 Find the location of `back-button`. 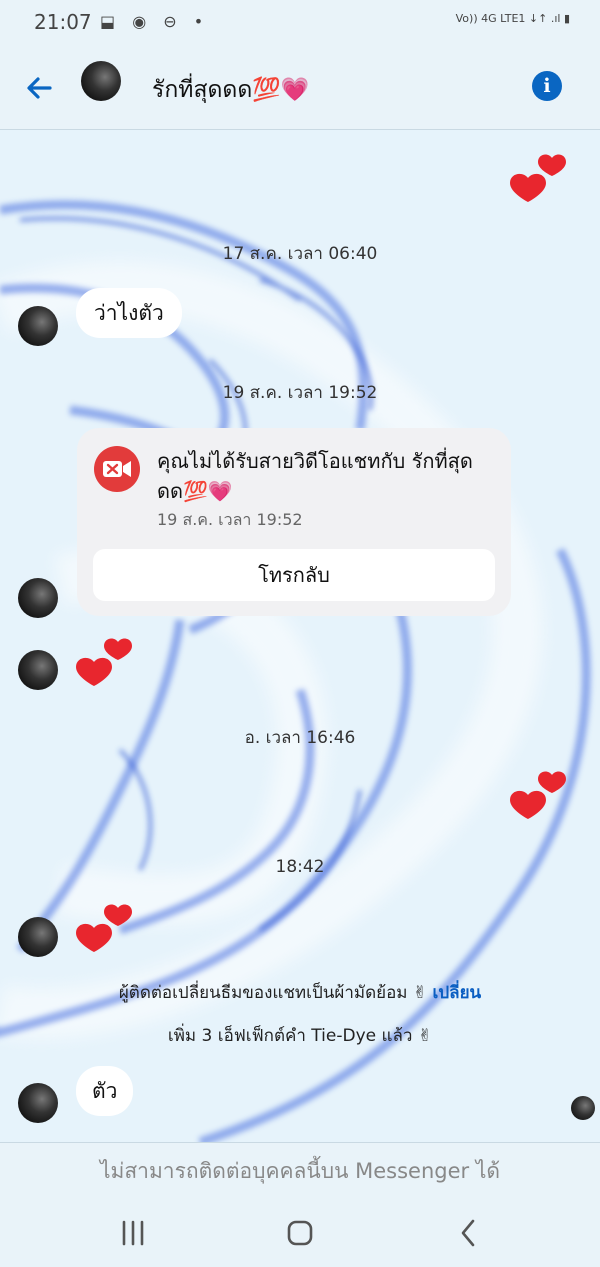

back-button is located at coordinates (40, 88).